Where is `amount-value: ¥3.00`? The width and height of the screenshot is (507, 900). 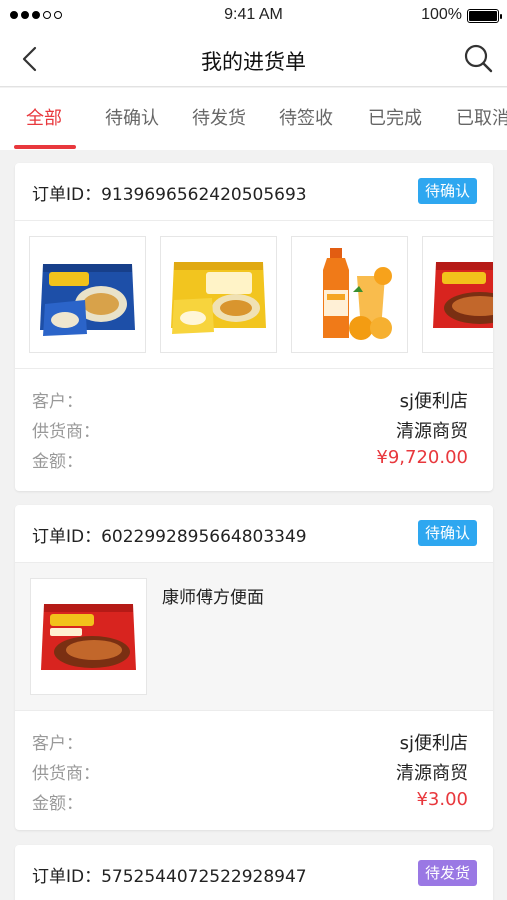 amount-value: ¥3.00 is located at coordinates (442, 799).